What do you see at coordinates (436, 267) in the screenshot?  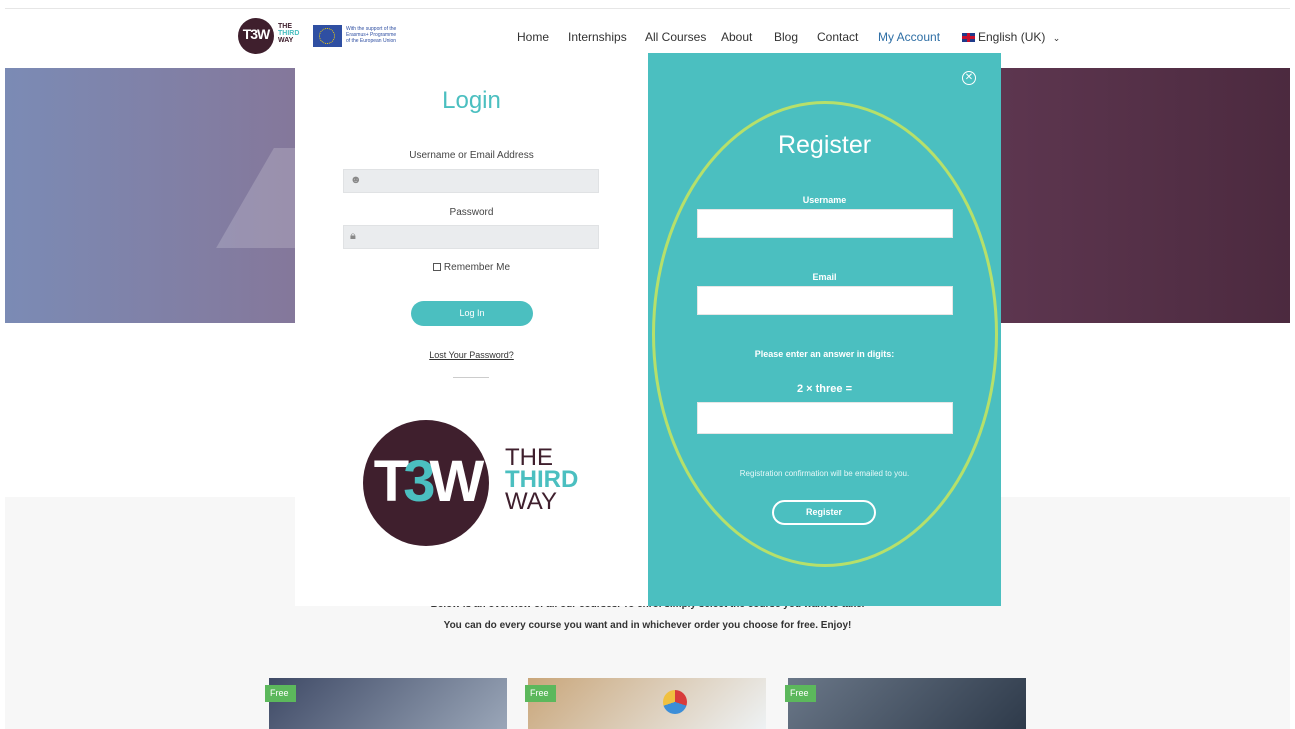 I see `remember-me-checkbox` at bounding box center [436, 267].